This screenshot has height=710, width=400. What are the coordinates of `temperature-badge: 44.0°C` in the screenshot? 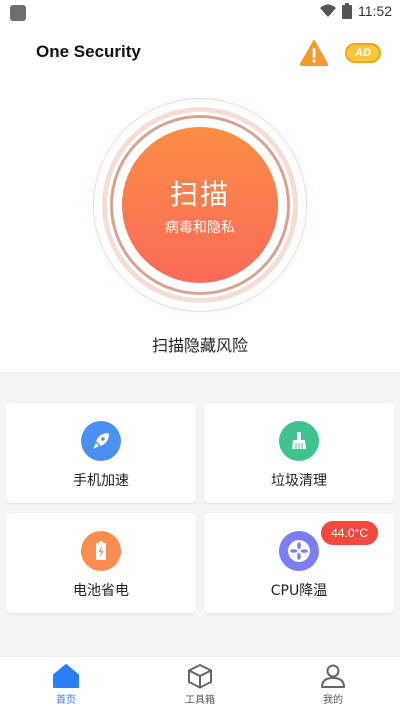 It's located at (349, 533).